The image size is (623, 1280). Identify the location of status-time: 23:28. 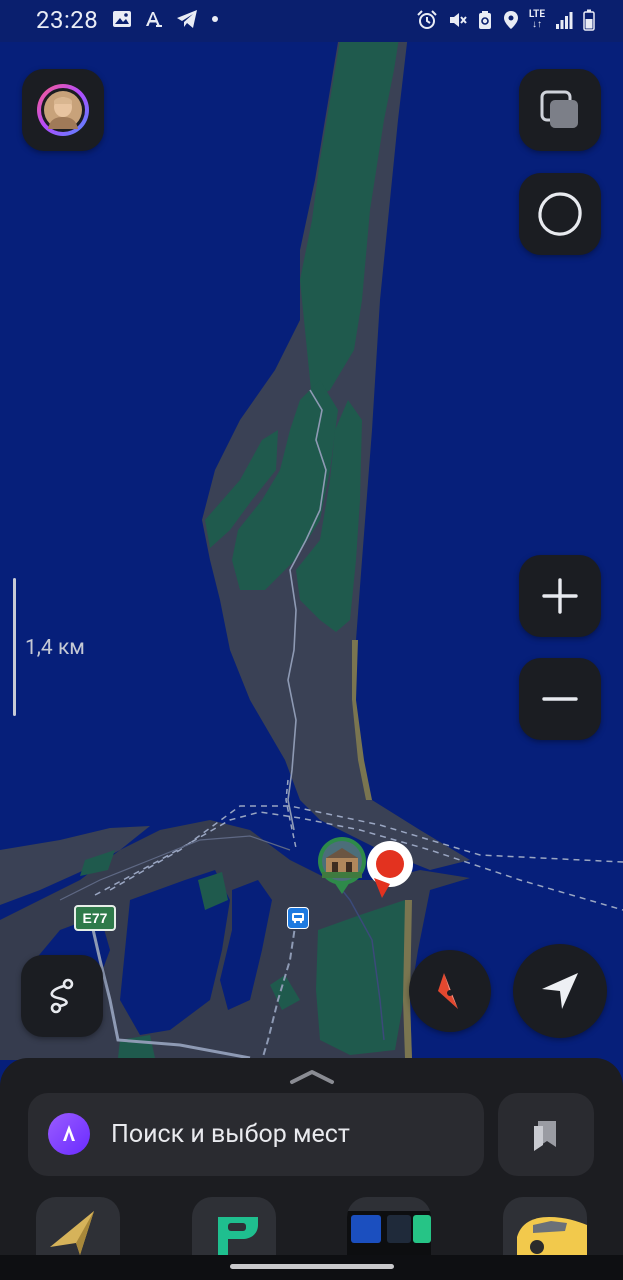
(67, 20).